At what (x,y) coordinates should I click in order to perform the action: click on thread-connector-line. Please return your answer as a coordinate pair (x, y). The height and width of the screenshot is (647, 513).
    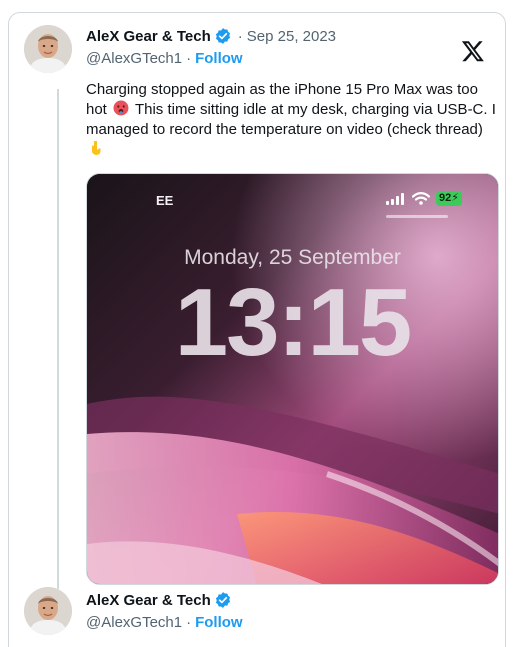
    Looking at the image, I should click on (58, 339).